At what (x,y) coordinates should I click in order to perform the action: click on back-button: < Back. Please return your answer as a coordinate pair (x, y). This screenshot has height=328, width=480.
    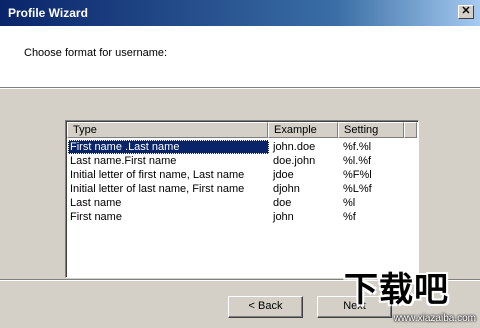
    Looking at the image, I should click on (265, 307).